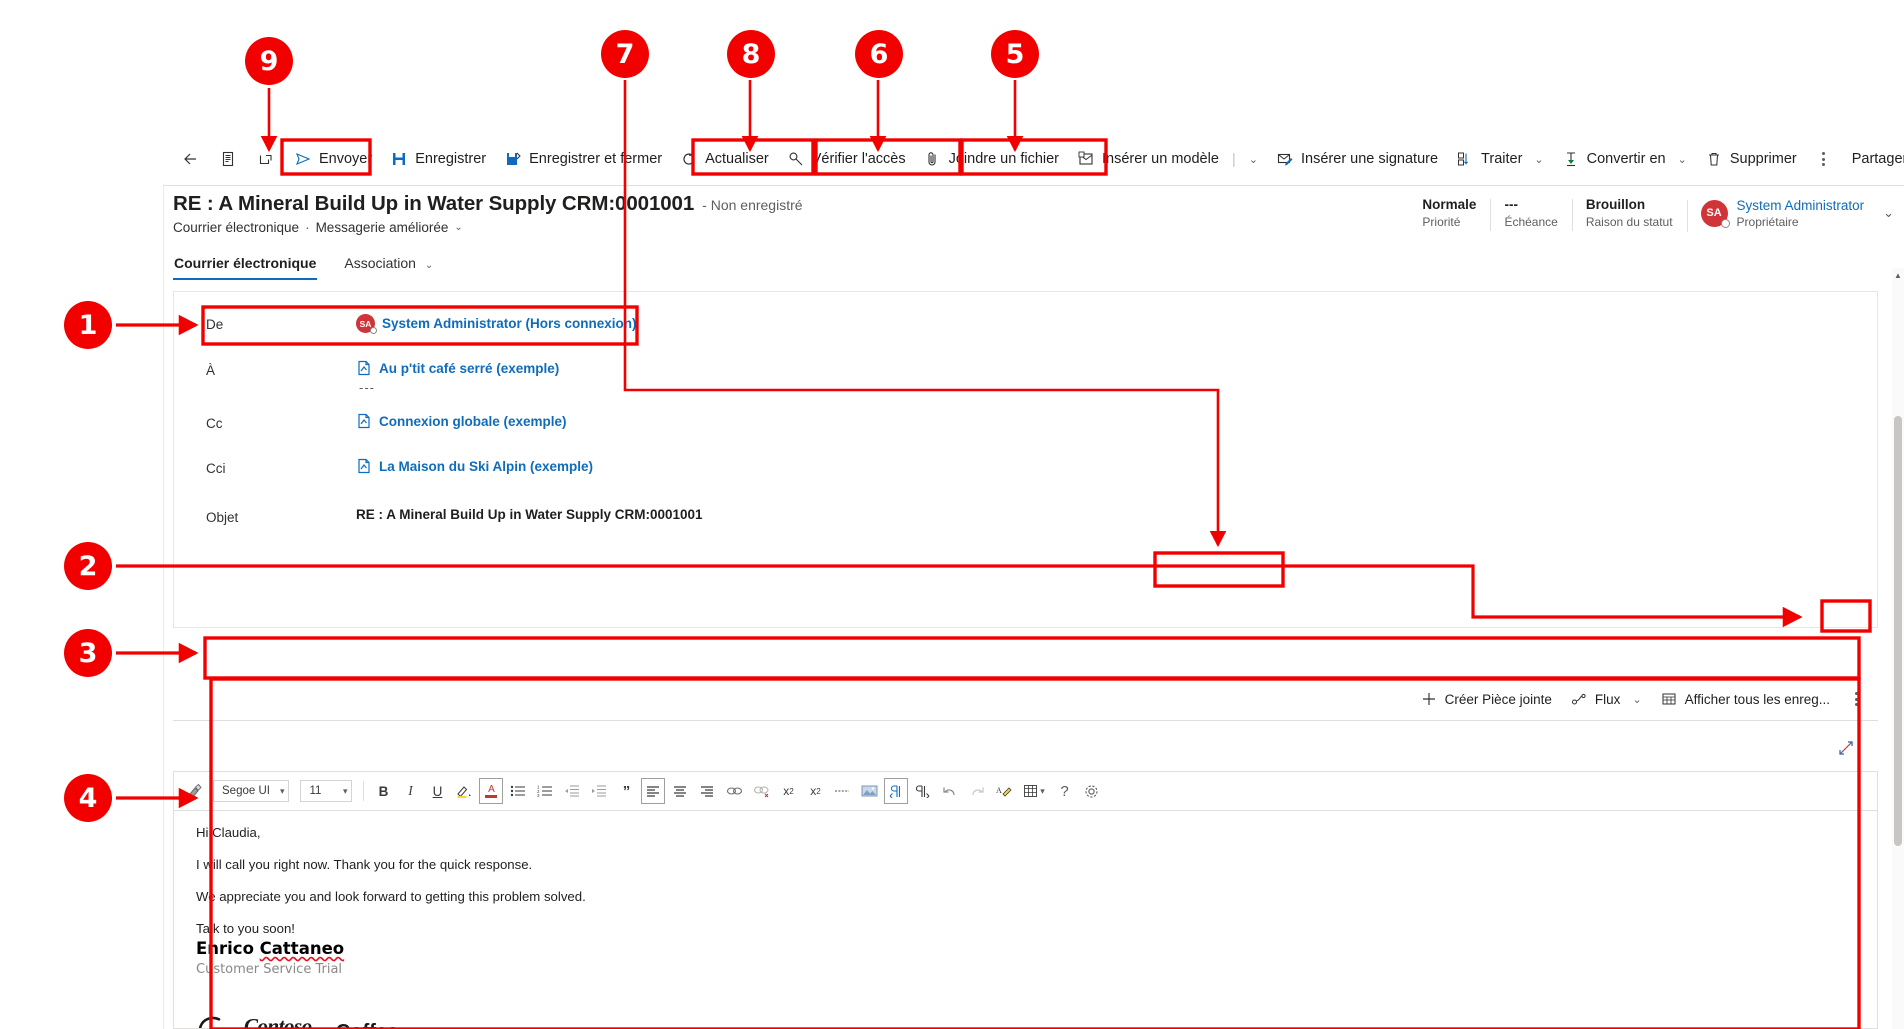 This screenshot has height=1029, width=1904. I want to click on subscript-icon: x2, so click(815, 791).